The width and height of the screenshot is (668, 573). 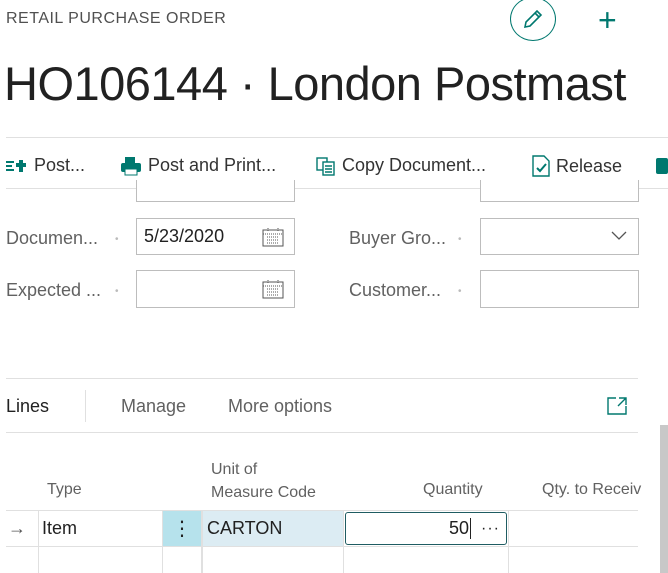 What do you see at coordinates (541, 166) in the screenshot?
I see `release-icon` at bounding box center [541, 166].